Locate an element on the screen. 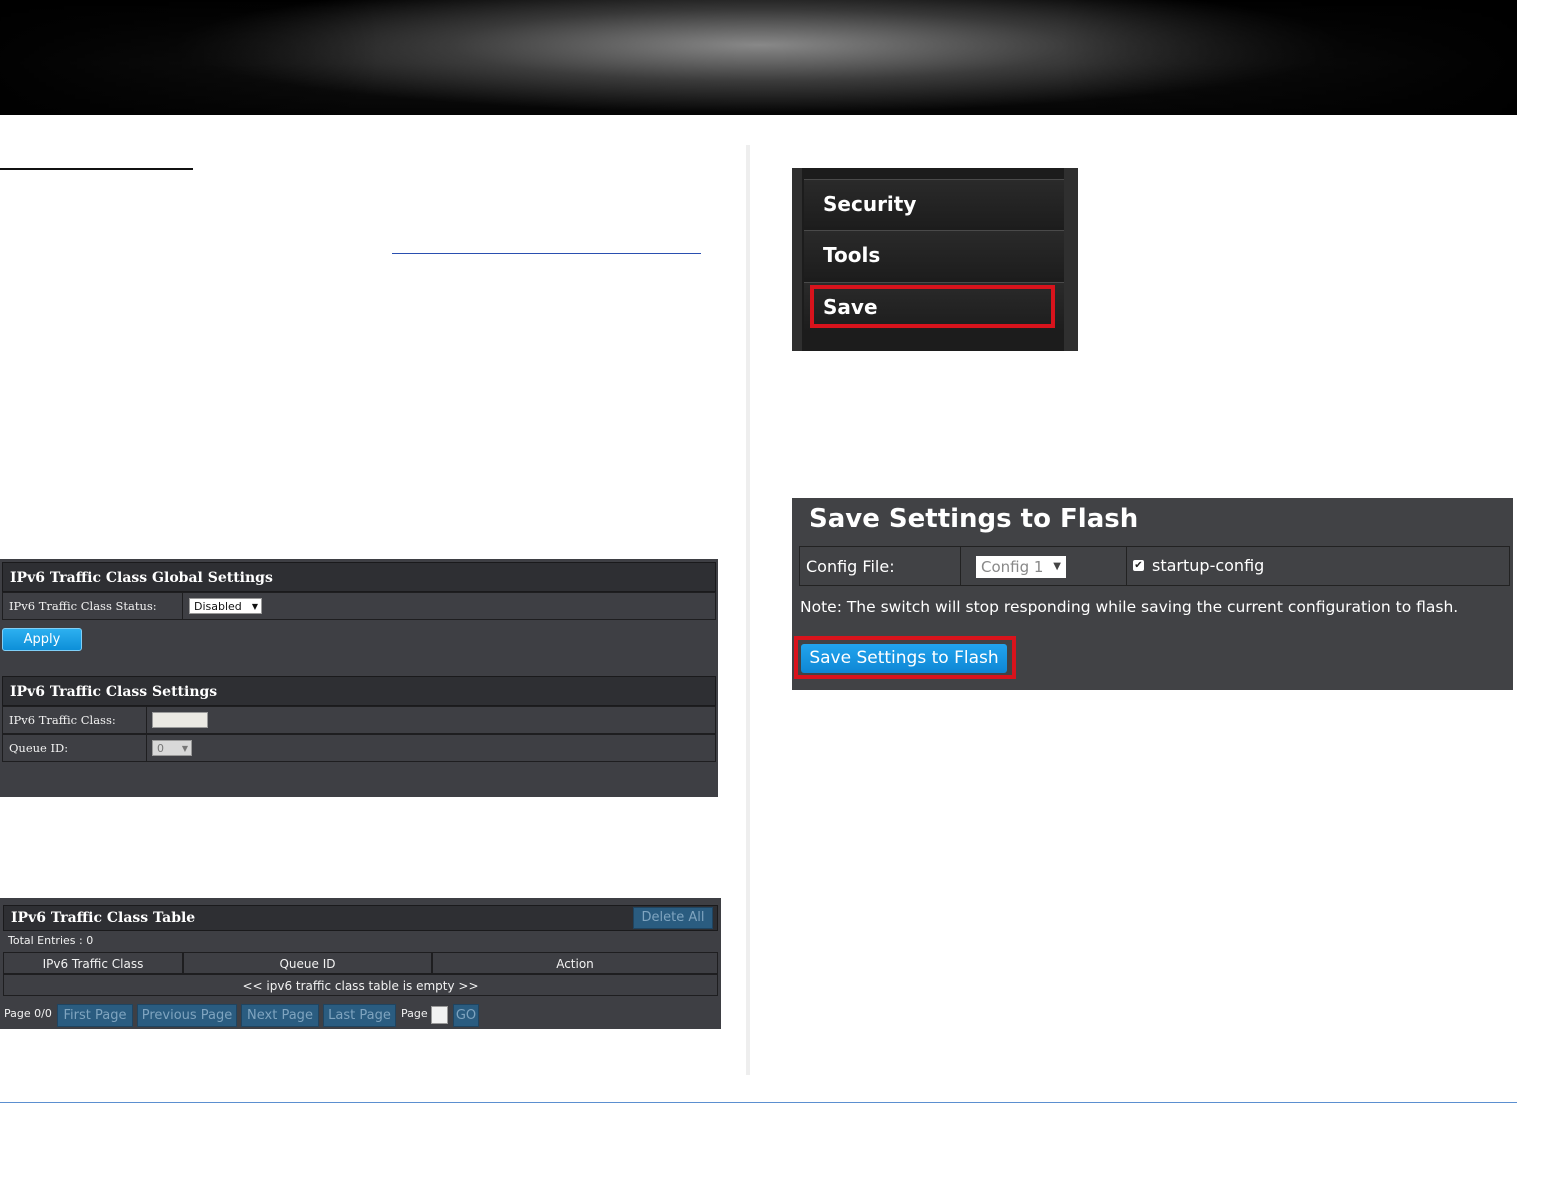 The image size is (1548, 1200). table-header: IPv6 Traffic Class Table is located at coordinates (360, 918).